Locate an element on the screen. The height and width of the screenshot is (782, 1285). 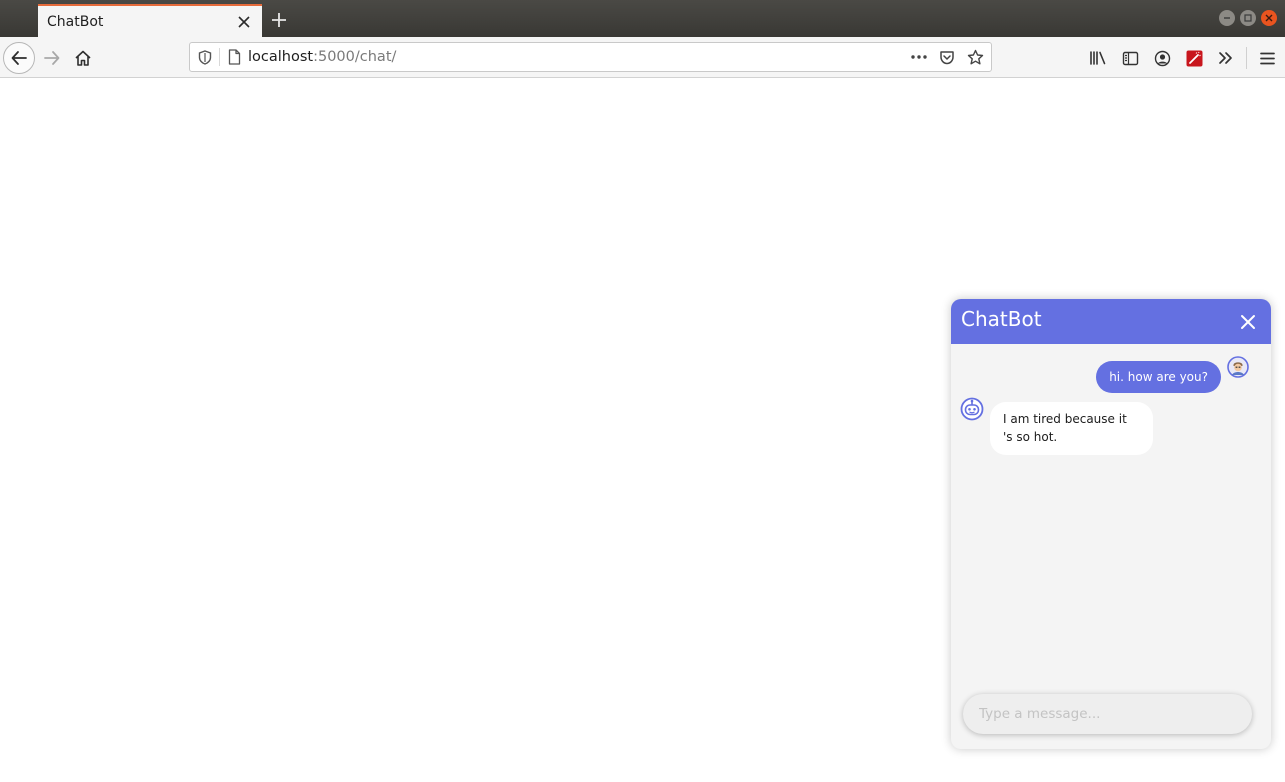
library-icon is located at coordinates (1098, 58).